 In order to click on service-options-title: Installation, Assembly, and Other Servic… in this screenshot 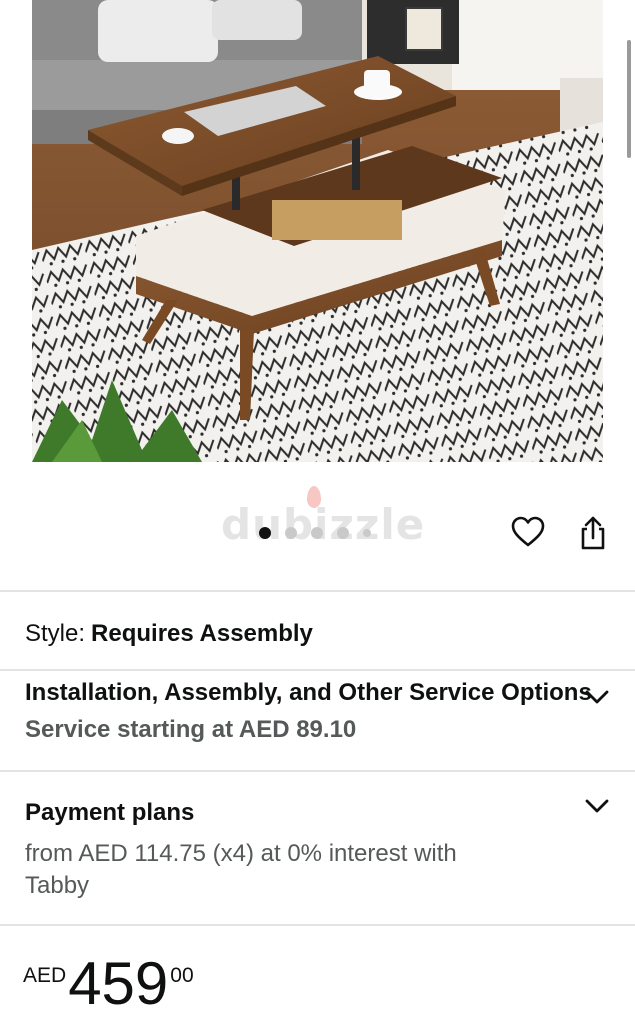, I will do `click(308, 693)`.